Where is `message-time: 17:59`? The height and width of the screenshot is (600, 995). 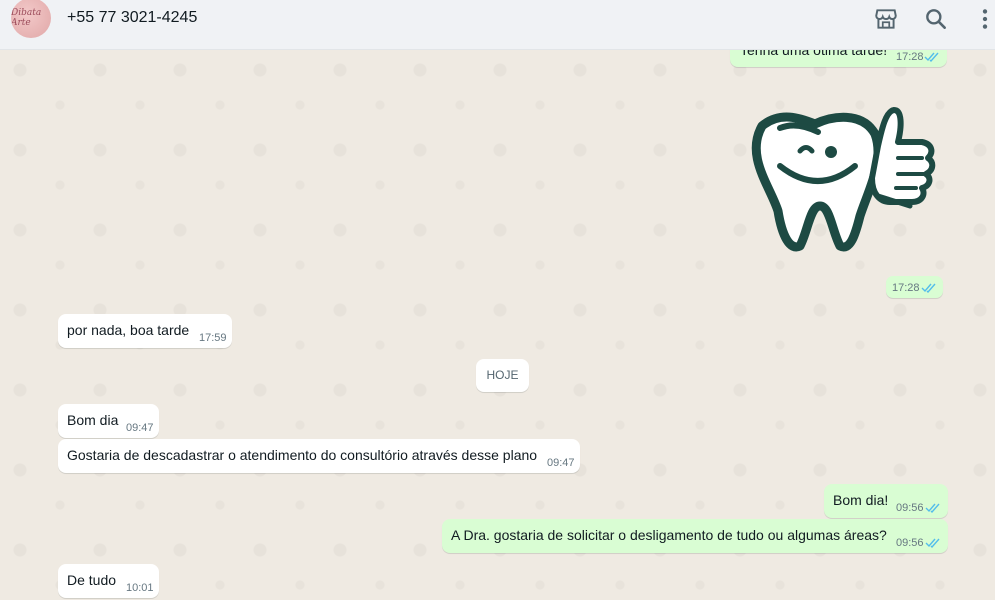
message-time: 17:59 is located at coordinates (213, 338).